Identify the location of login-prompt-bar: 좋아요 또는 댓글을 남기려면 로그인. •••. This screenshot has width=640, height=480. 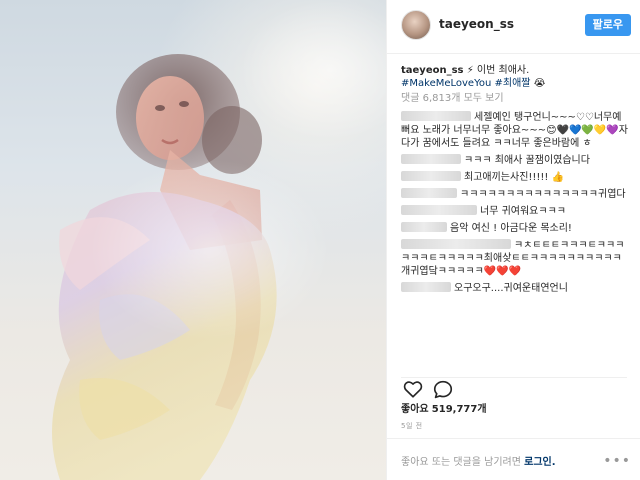
(513, 459).